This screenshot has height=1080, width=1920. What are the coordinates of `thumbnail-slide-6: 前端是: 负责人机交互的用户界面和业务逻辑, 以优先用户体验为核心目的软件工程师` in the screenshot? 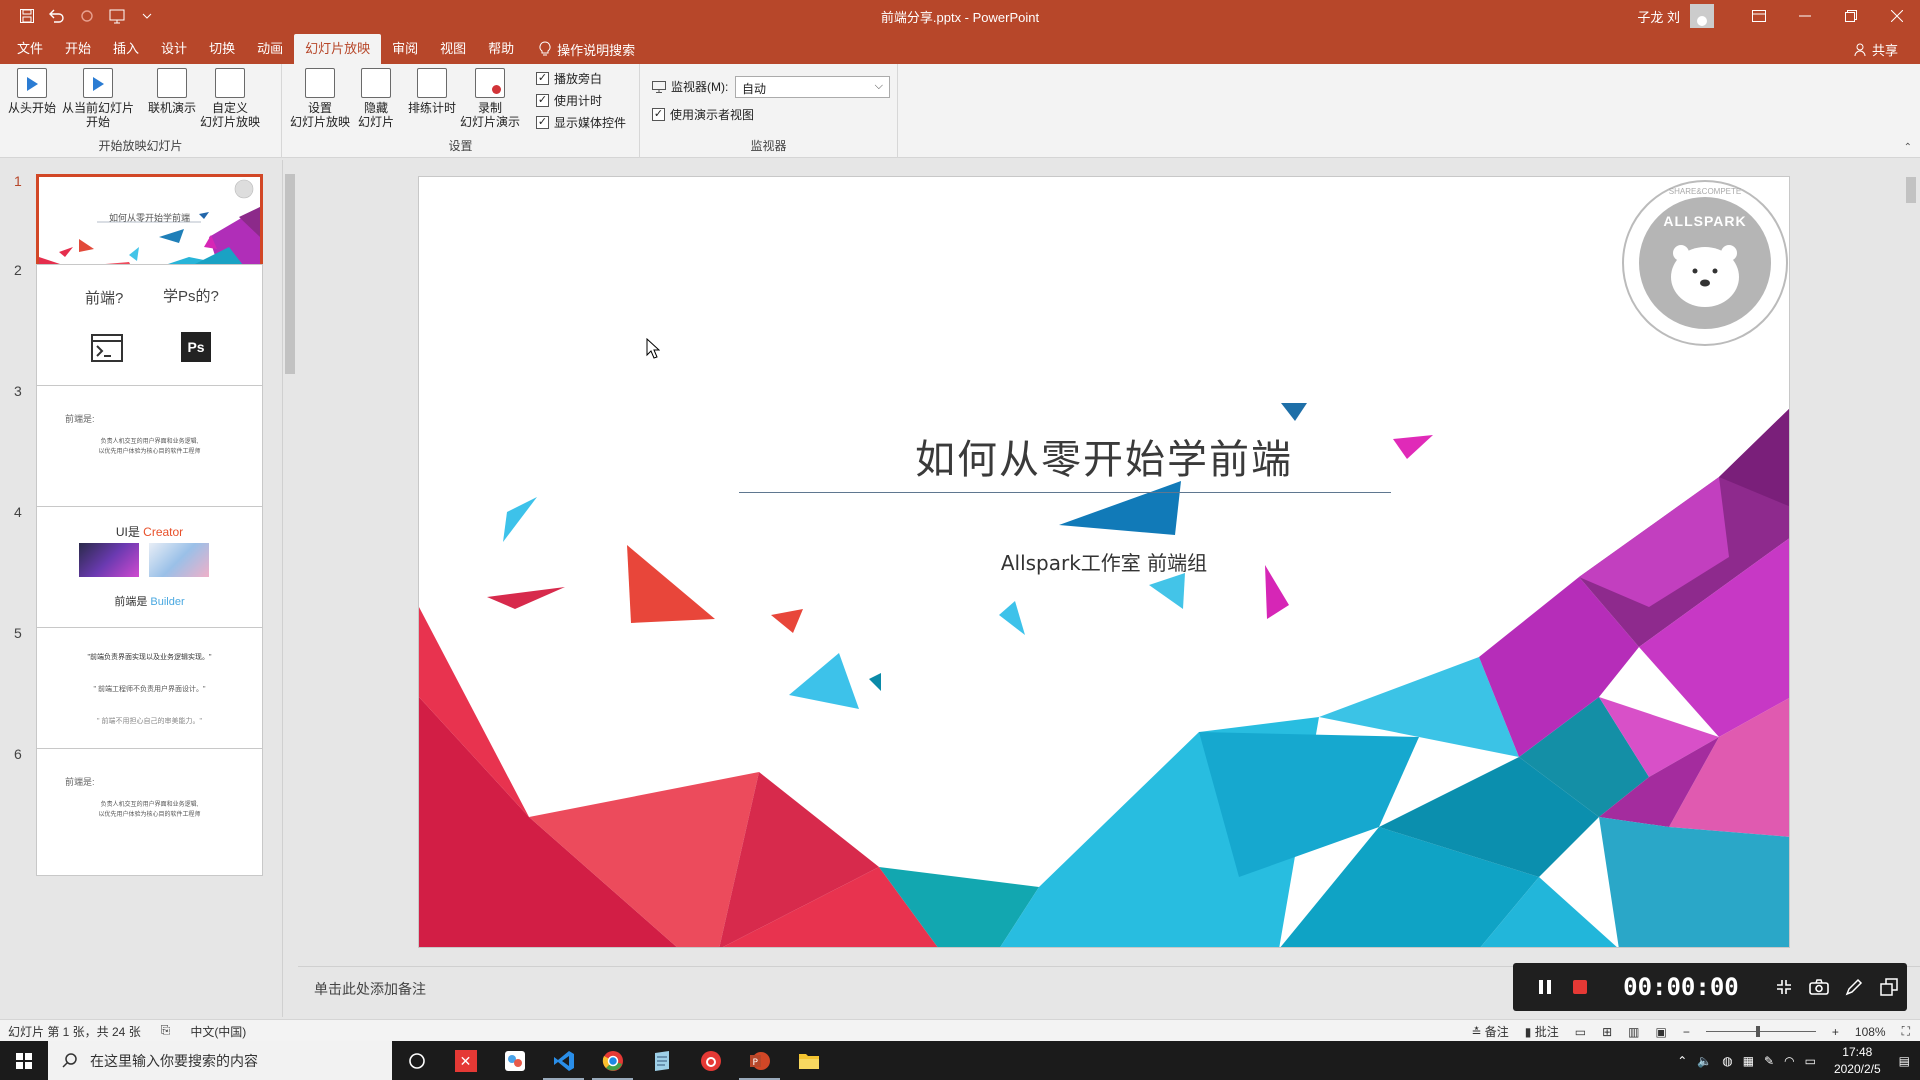 It's located at (149, 812).